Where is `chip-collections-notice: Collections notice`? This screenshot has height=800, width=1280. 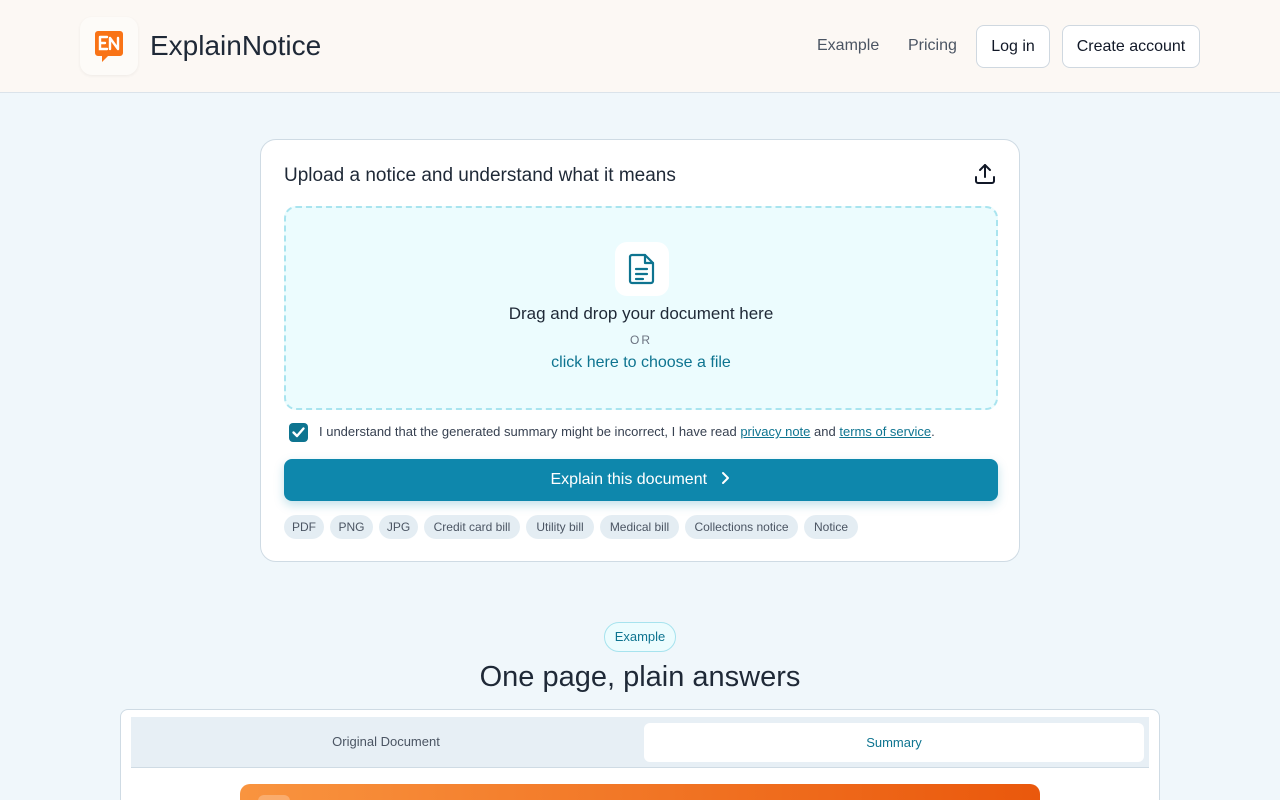
chip-collections-notice: Collections notice is located at coordinates (741, 527).